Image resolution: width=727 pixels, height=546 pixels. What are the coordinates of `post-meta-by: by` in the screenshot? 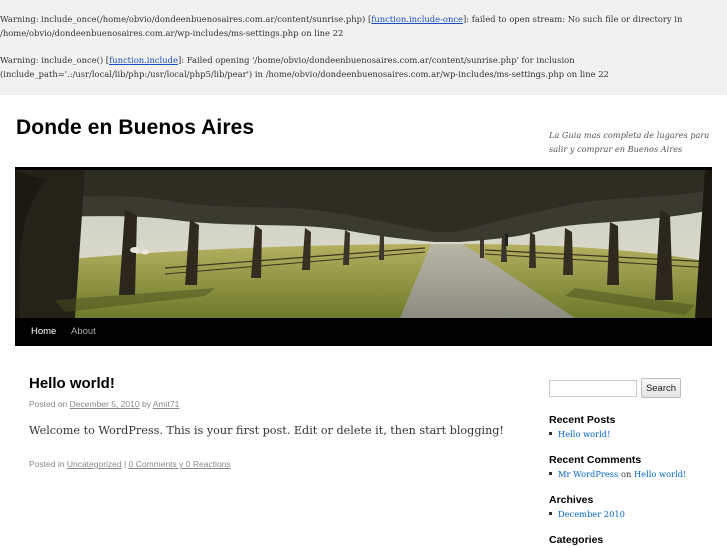 It's located at (146, 404).